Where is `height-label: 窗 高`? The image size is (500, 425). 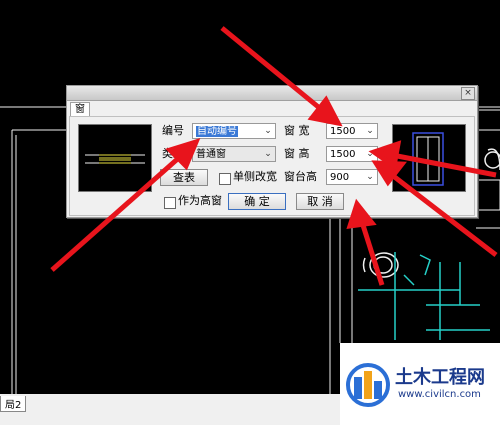
height-label: 窗 高 is located at coordinates (297, 153).